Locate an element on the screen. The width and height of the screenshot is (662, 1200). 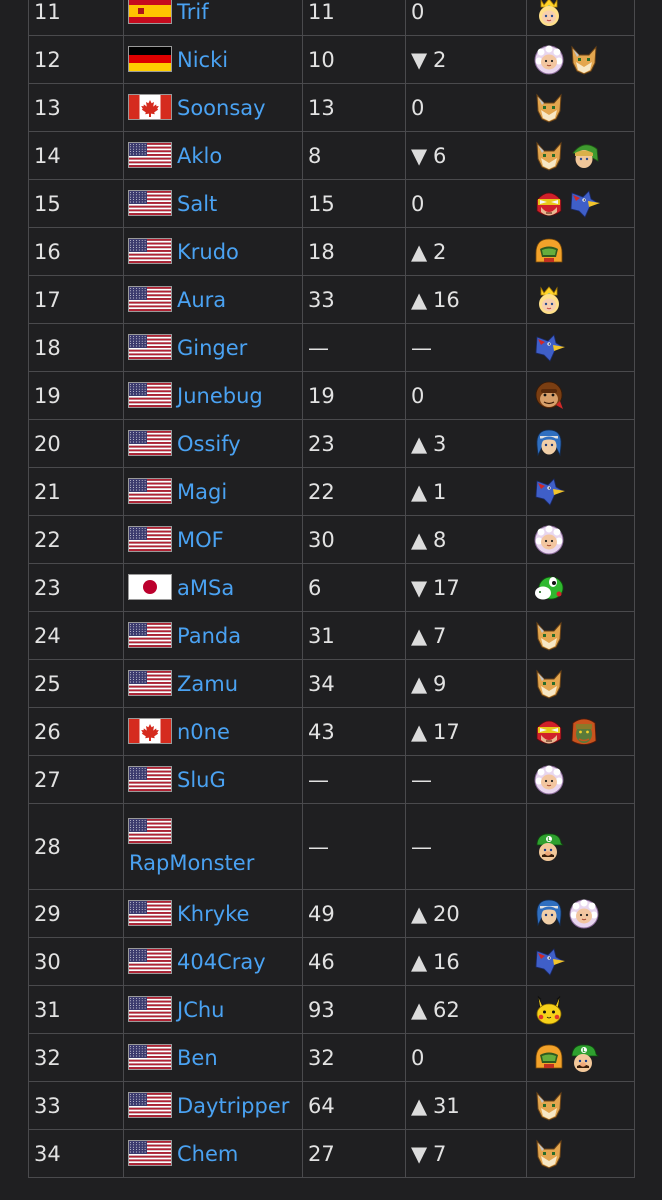
player-link: Chem is located at coordinates (207, 1154).